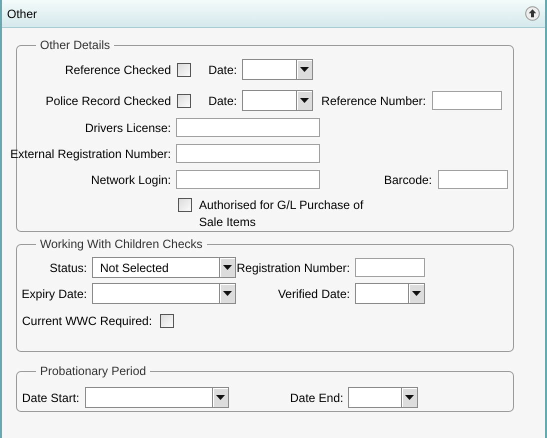 The image size is (547, 438). Describe the element at coordinates (75, 45) in the screenshot. I see `group-legend: Other Details` at that location.